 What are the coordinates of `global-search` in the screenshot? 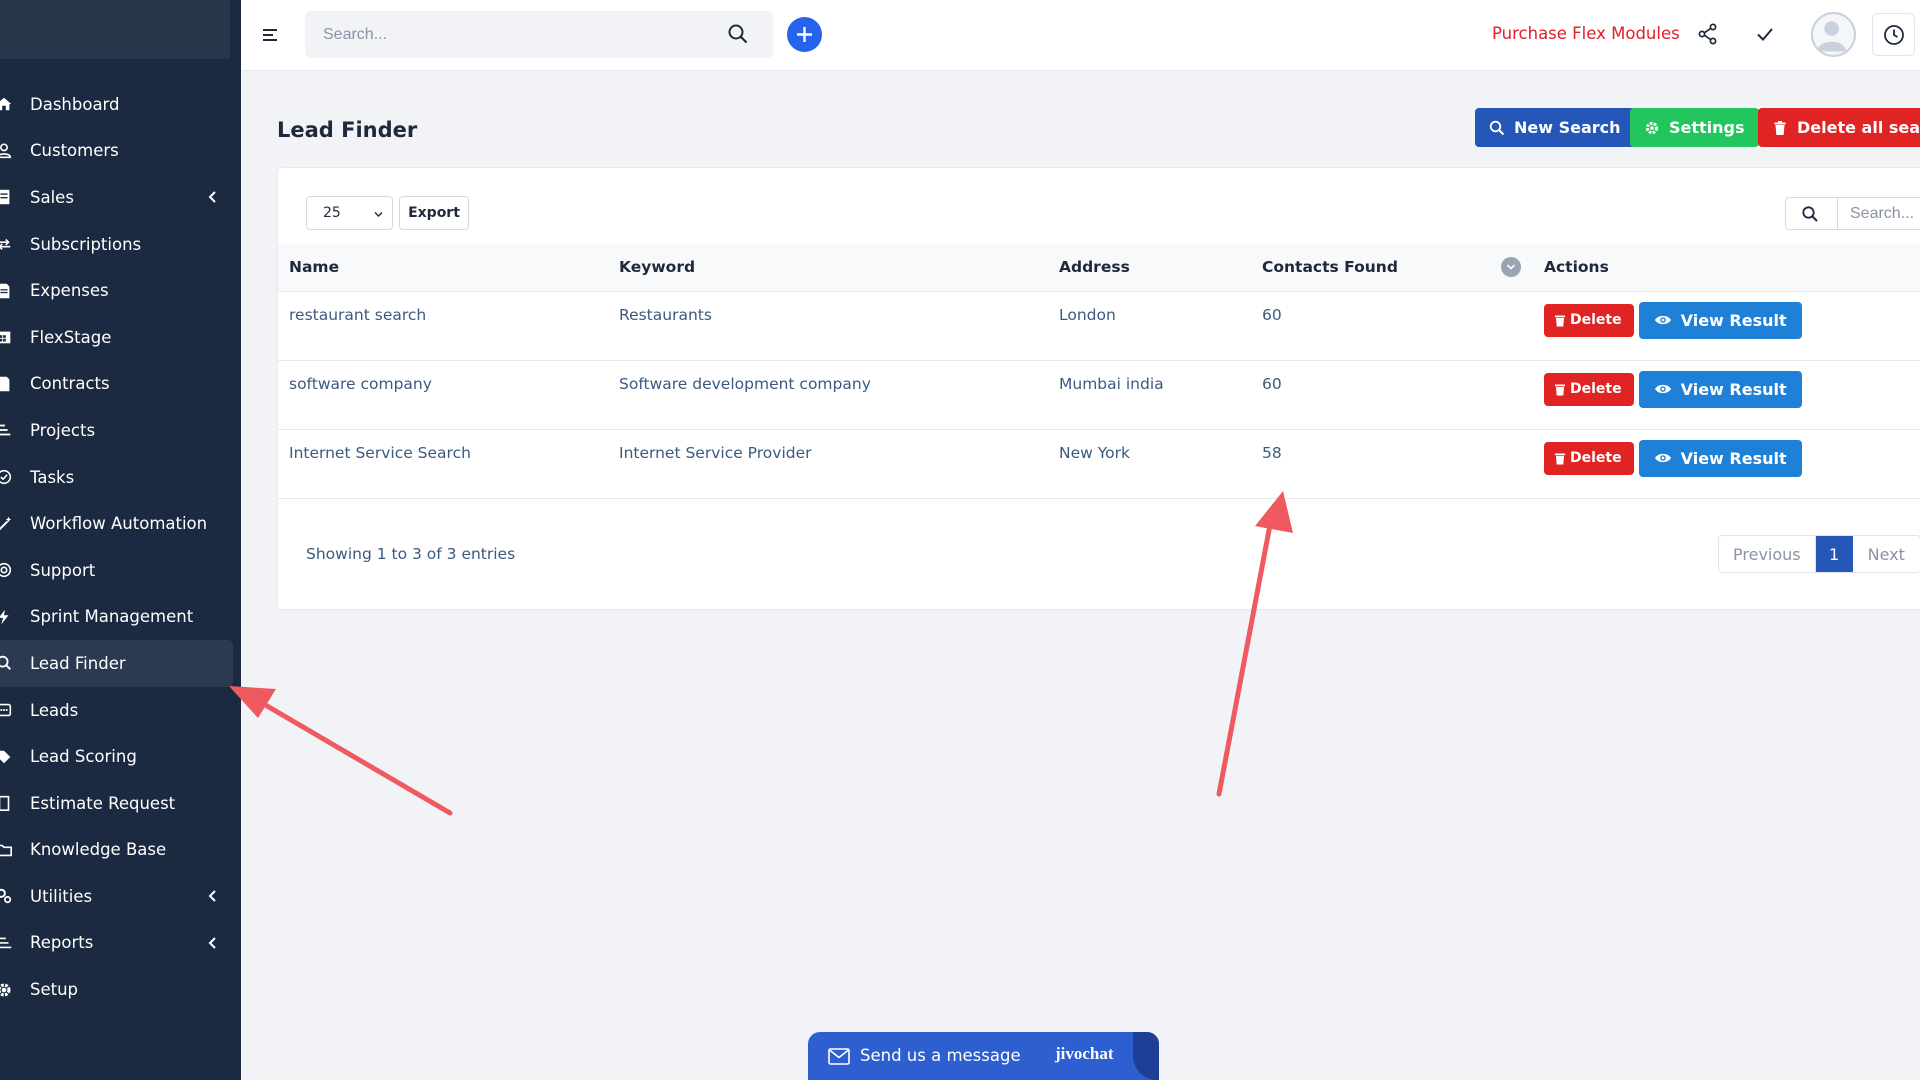 It's located at (539, 34).